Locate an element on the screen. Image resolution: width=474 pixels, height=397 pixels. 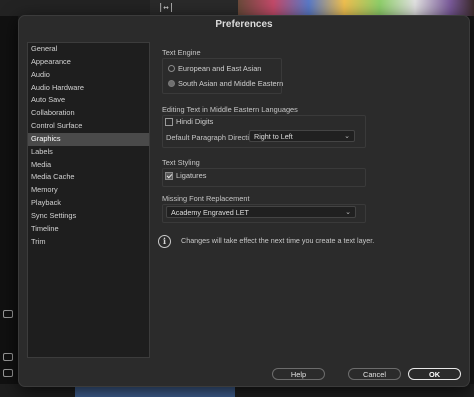
paragraph-direction-value: Right to Left is located at coordinates (273, 136).